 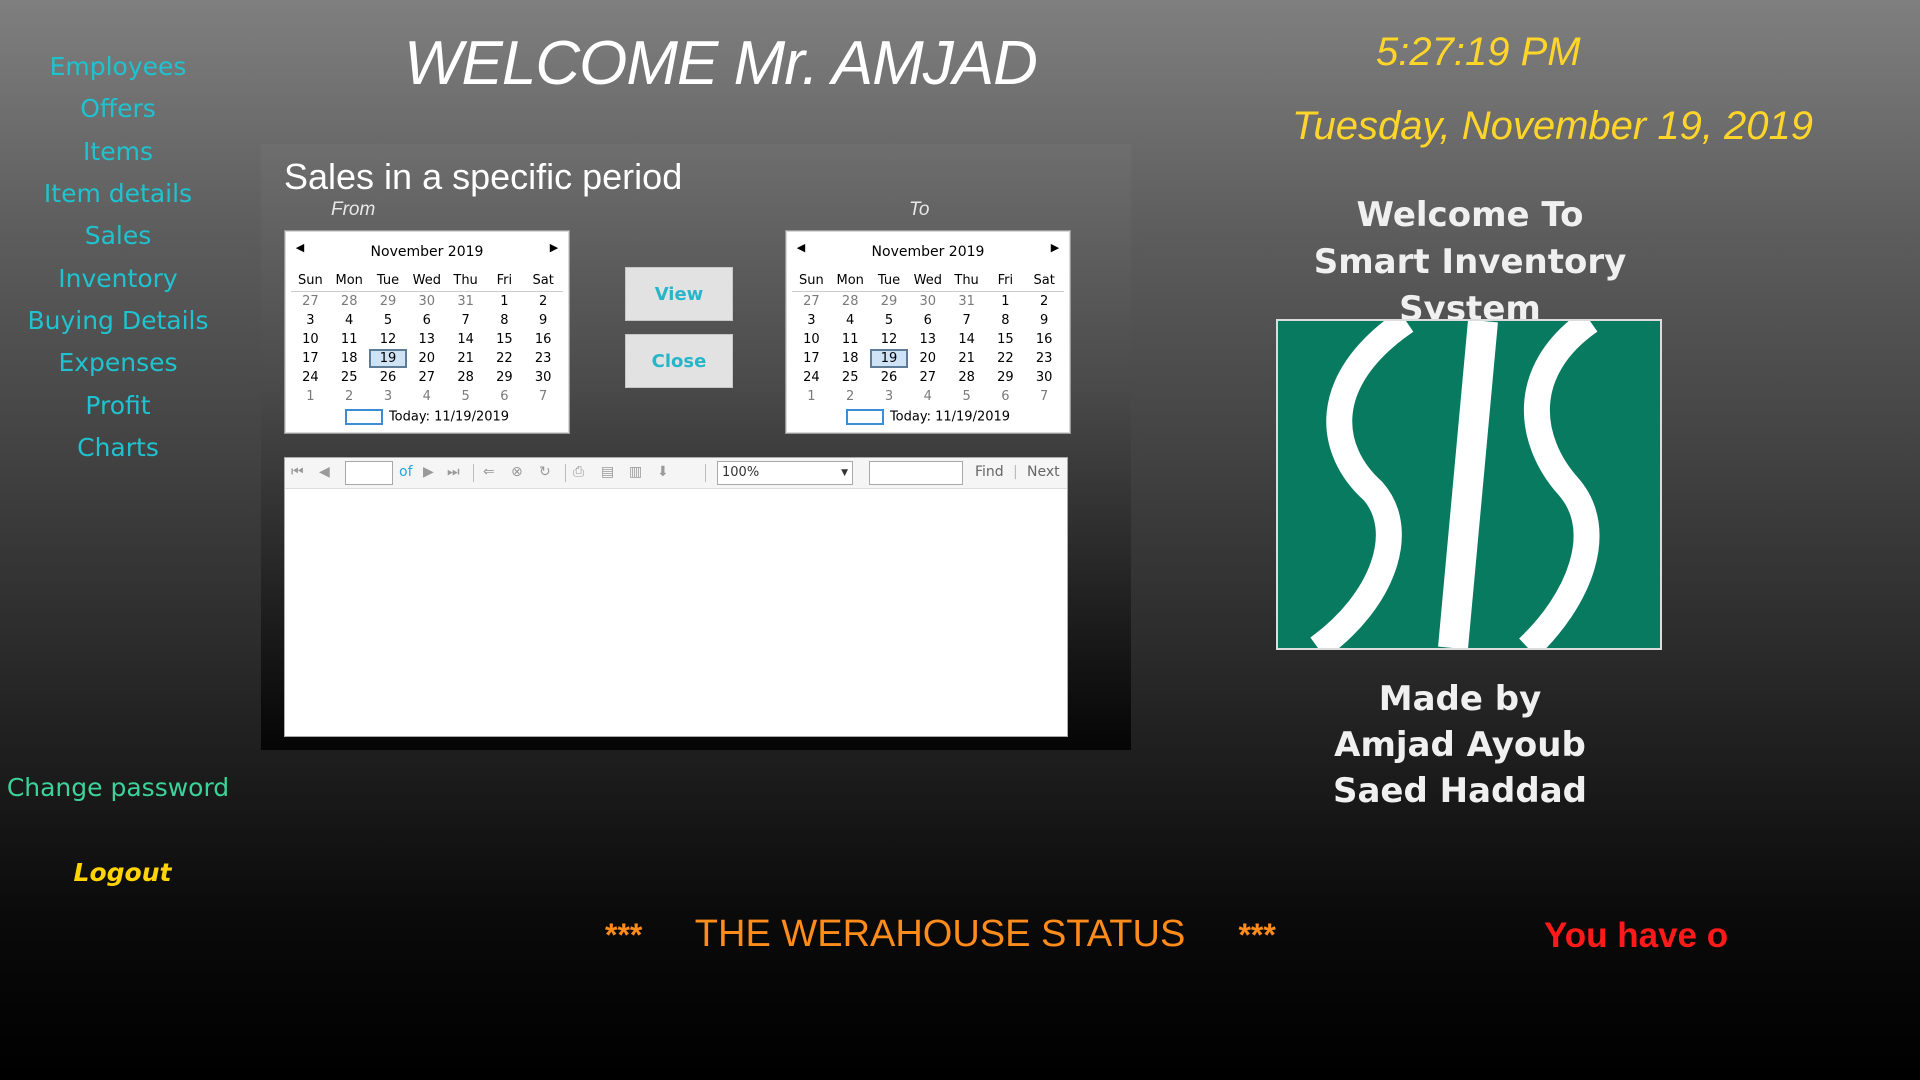 What do you see at coordinates (607, 472) in the screenshot?
I see `print-layout-icon: ▤` at bounding box center [607, 472].